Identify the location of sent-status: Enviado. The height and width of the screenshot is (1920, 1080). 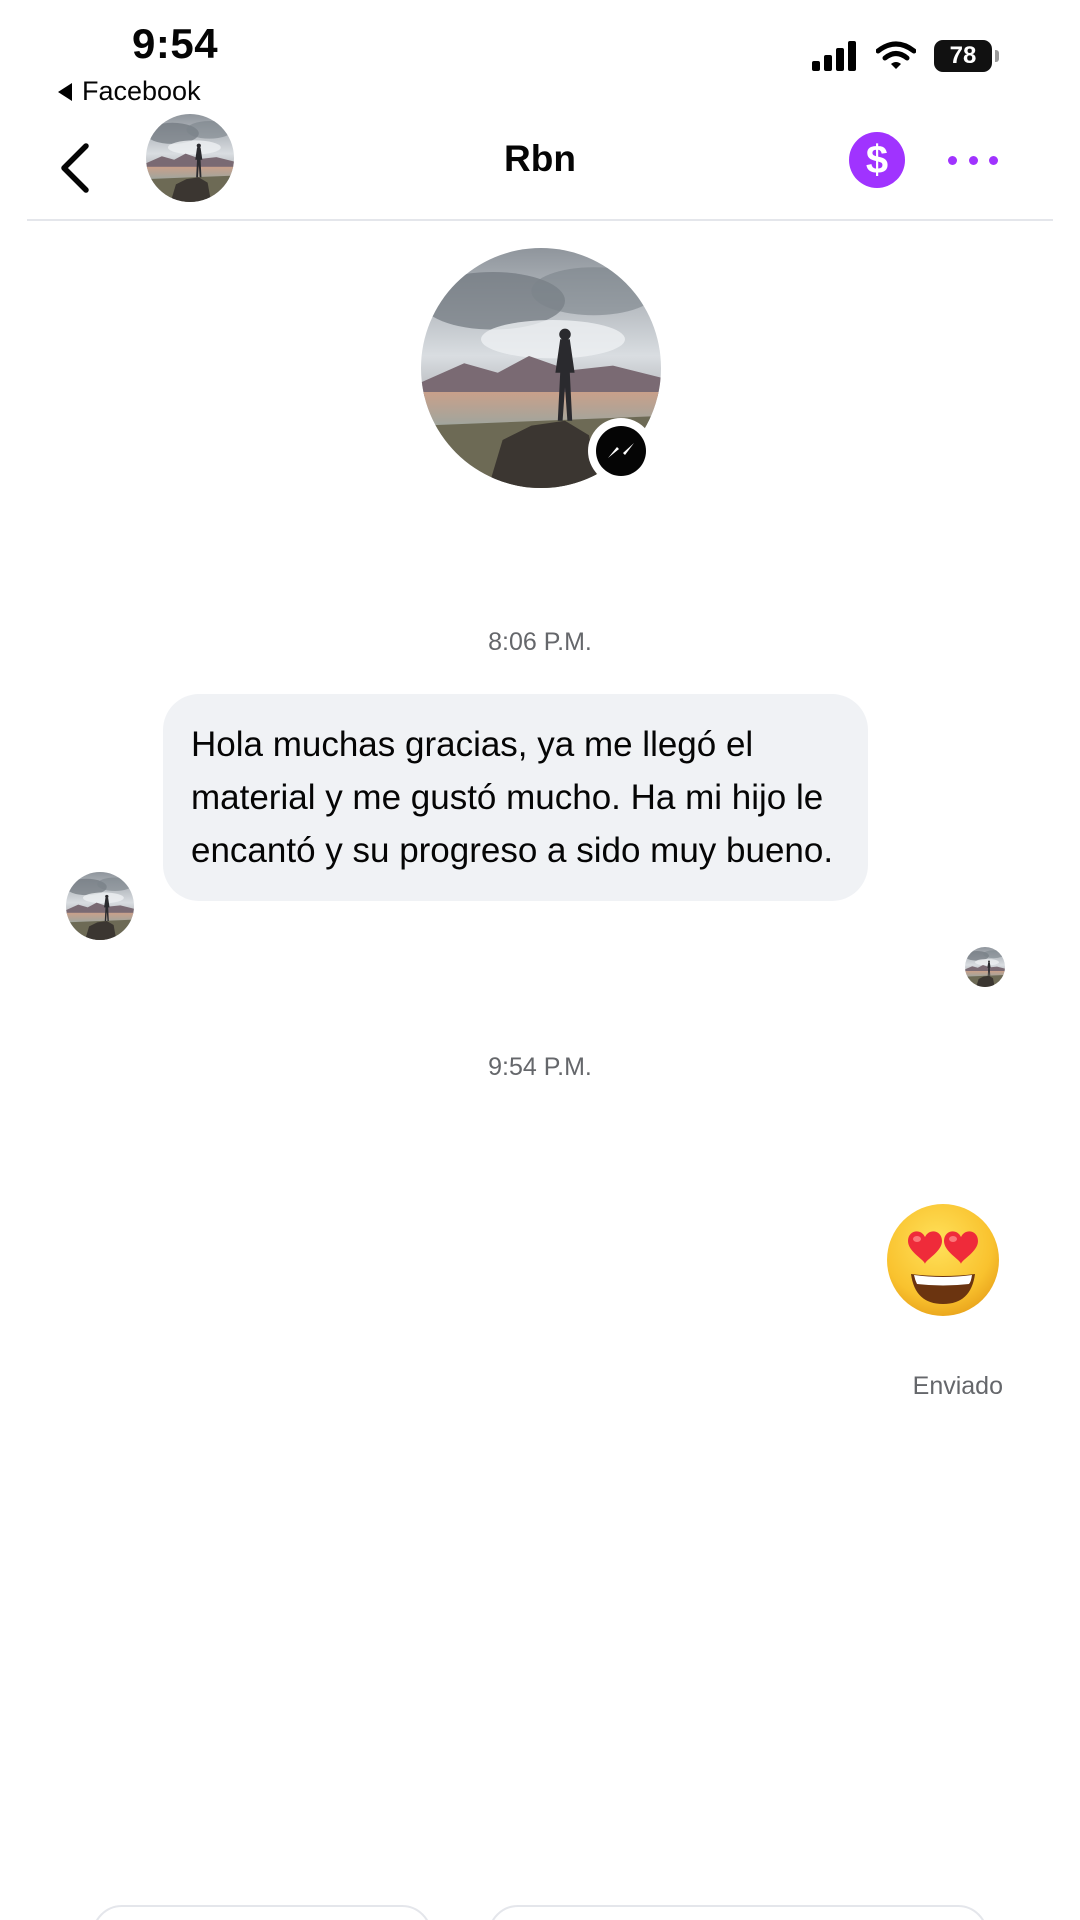
(957, 1386).